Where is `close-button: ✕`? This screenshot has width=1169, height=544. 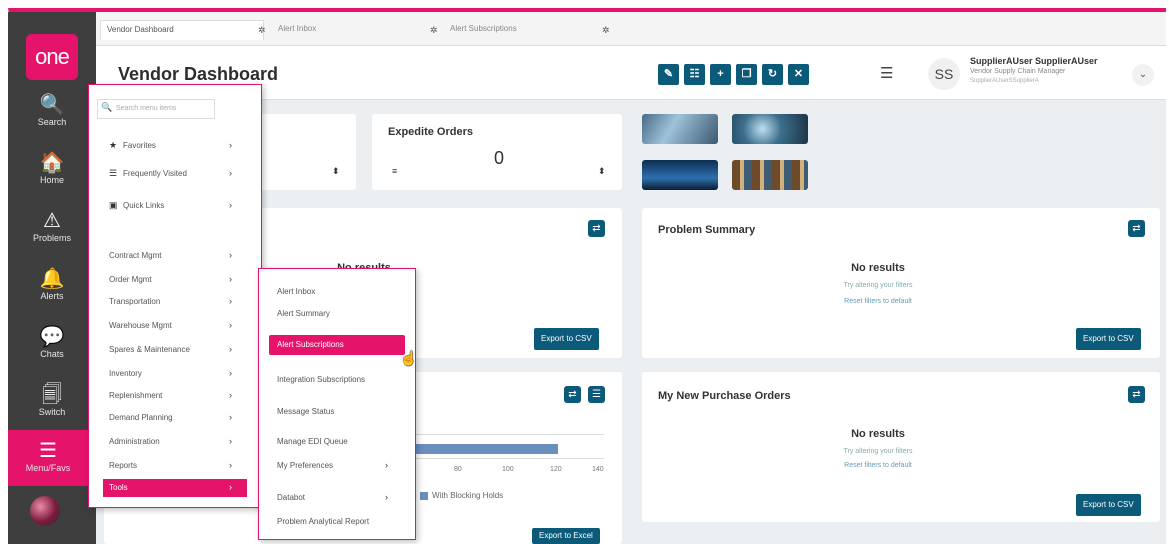
close-button: ✕ is located at coordinates (798, 74).